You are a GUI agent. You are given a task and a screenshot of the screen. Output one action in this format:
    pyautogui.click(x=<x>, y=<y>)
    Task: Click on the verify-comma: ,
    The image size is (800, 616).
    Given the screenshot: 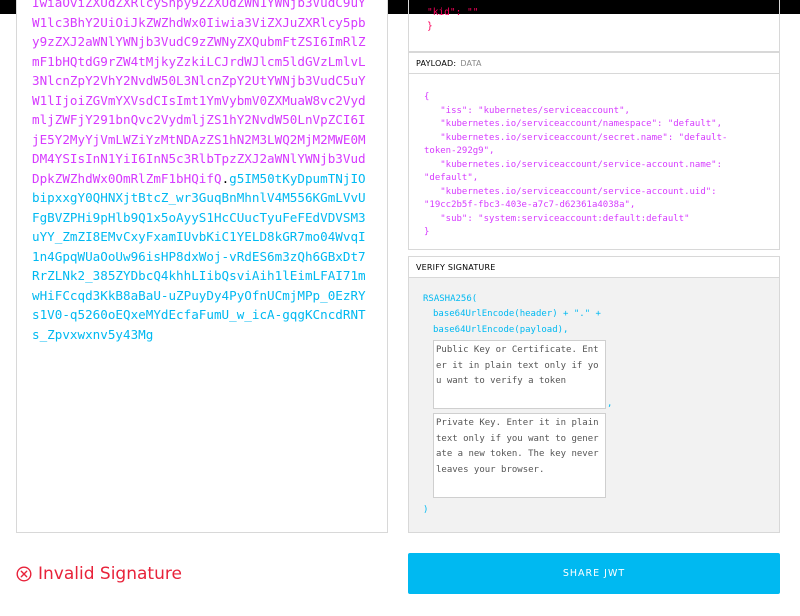 What is the action you would take?
    pyautogui.click(x=610, y=404)
    